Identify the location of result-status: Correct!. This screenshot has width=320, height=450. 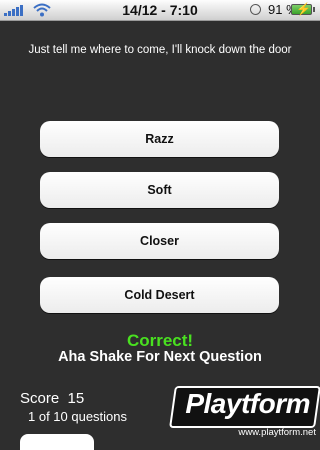
(160, 340).